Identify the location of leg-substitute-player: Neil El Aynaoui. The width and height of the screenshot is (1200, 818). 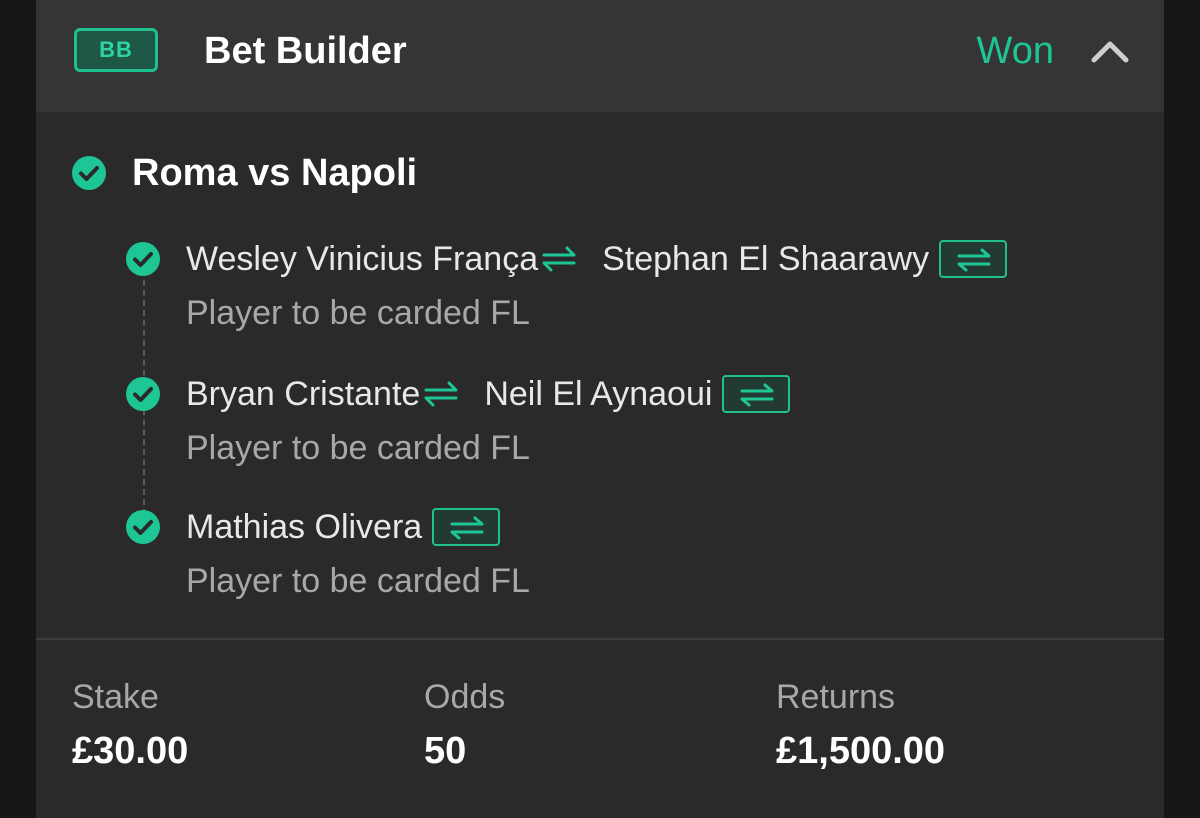
(598, 394).